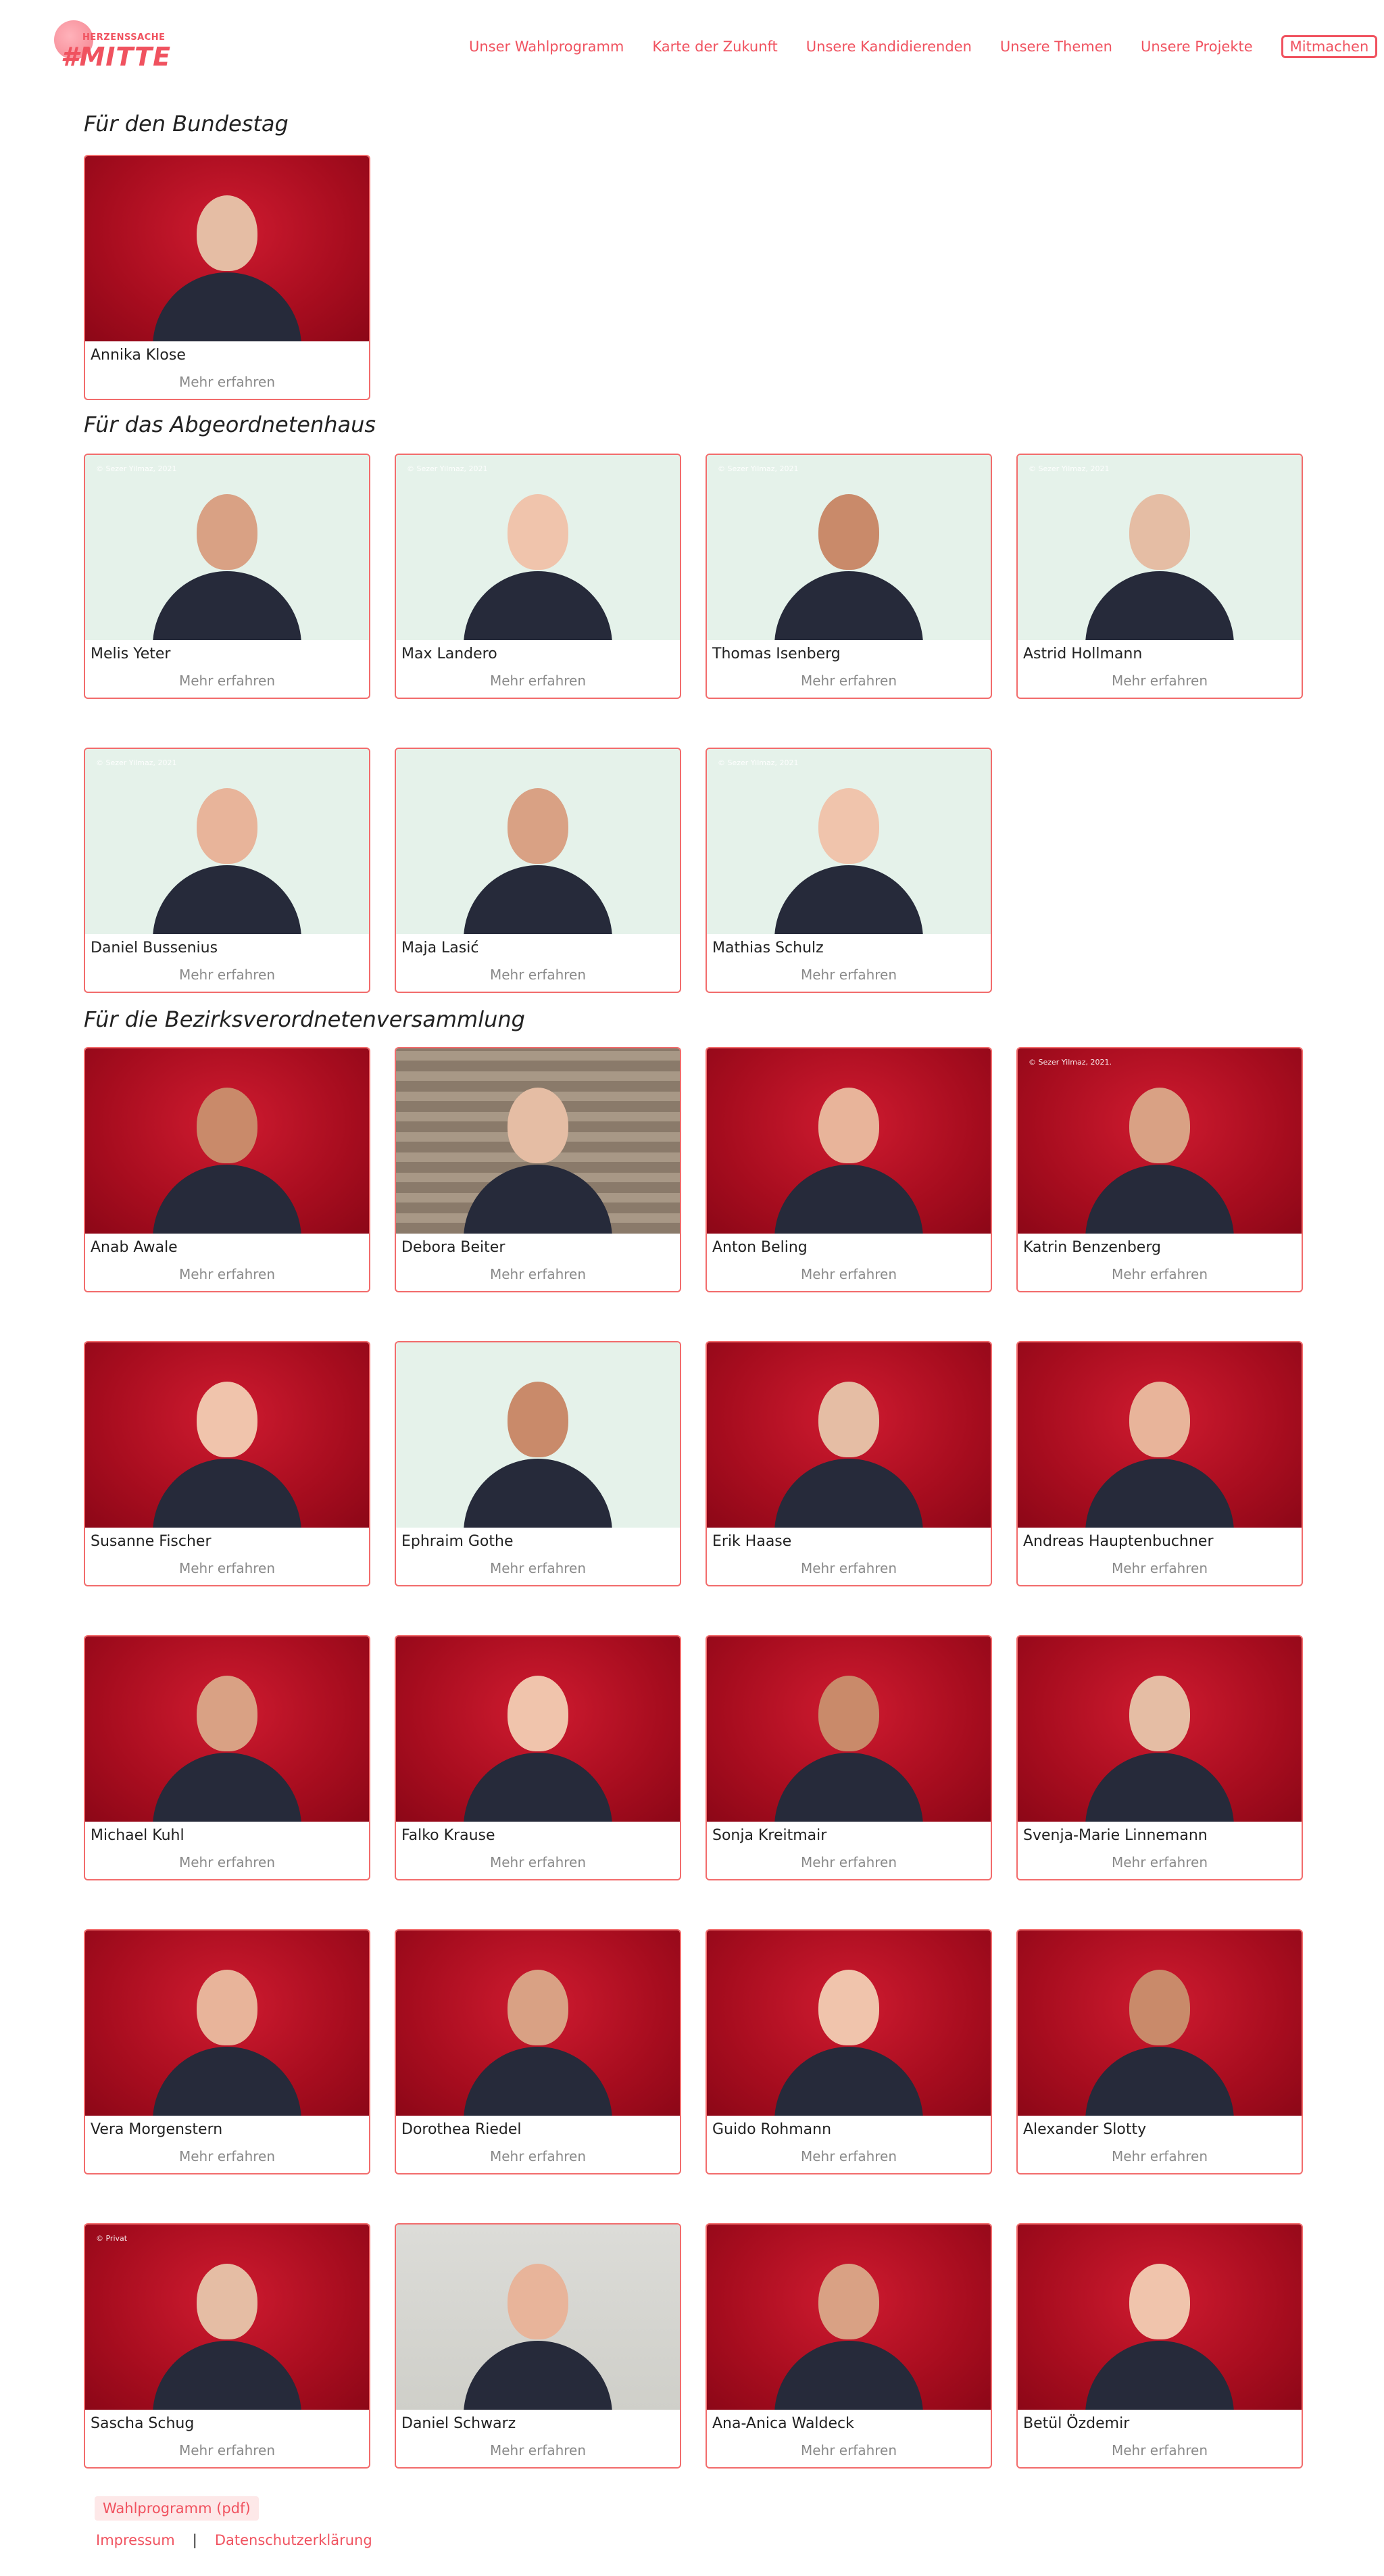  I want to click on candidate-card: Ephraim Gothe Mehr erfahren, so click(538, 1464).